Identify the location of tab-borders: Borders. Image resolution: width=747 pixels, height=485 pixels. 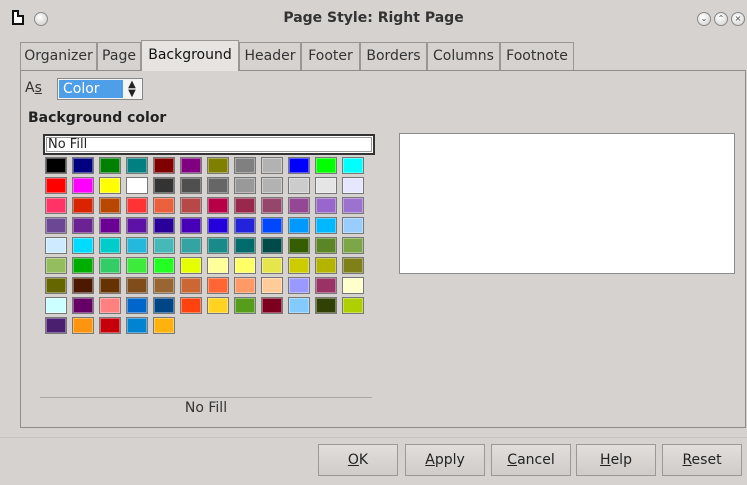
(393, 56).